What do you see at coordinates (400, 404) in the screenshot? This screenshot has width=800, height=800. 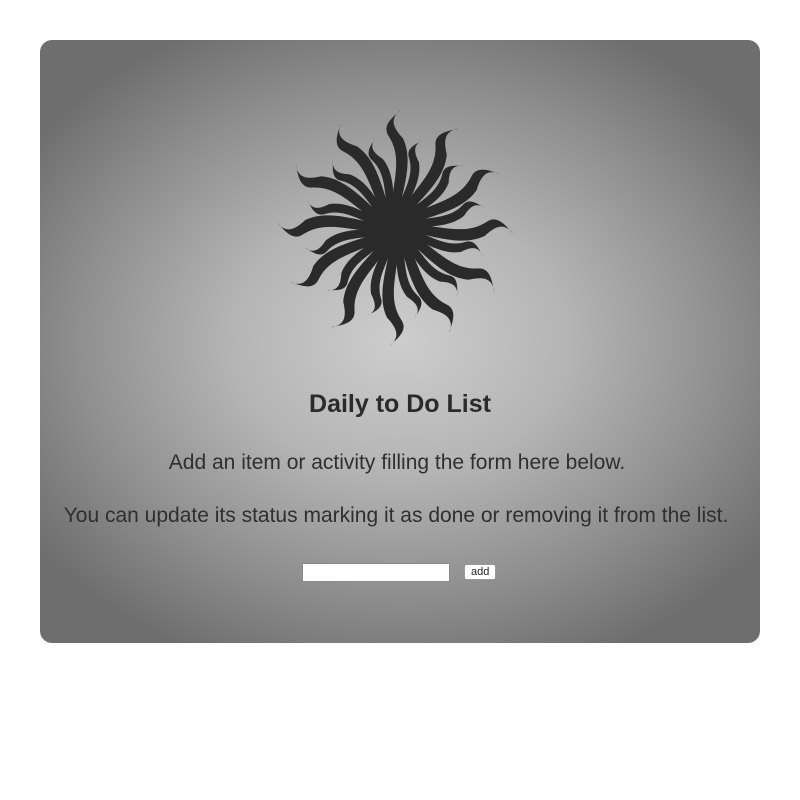 I see `page-title: Daily to Do List` at bounding box center [400, 404].